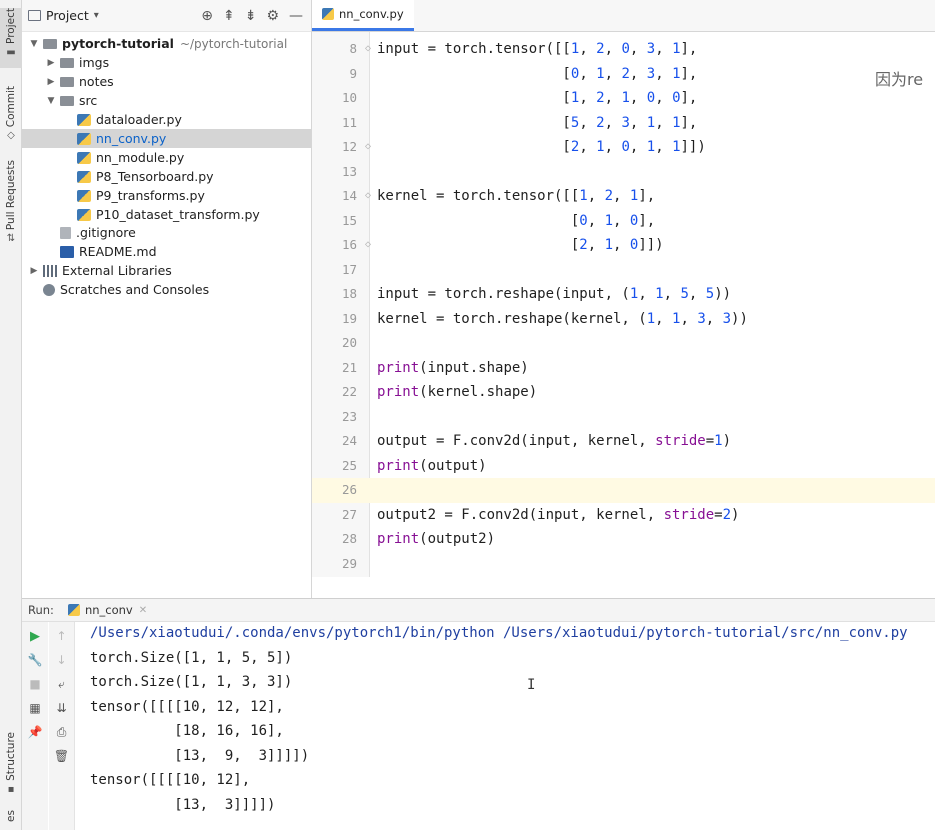 This screenshot has height=830, width=935. I want to click on bottom-tool-tab: es, so click(11, 820).